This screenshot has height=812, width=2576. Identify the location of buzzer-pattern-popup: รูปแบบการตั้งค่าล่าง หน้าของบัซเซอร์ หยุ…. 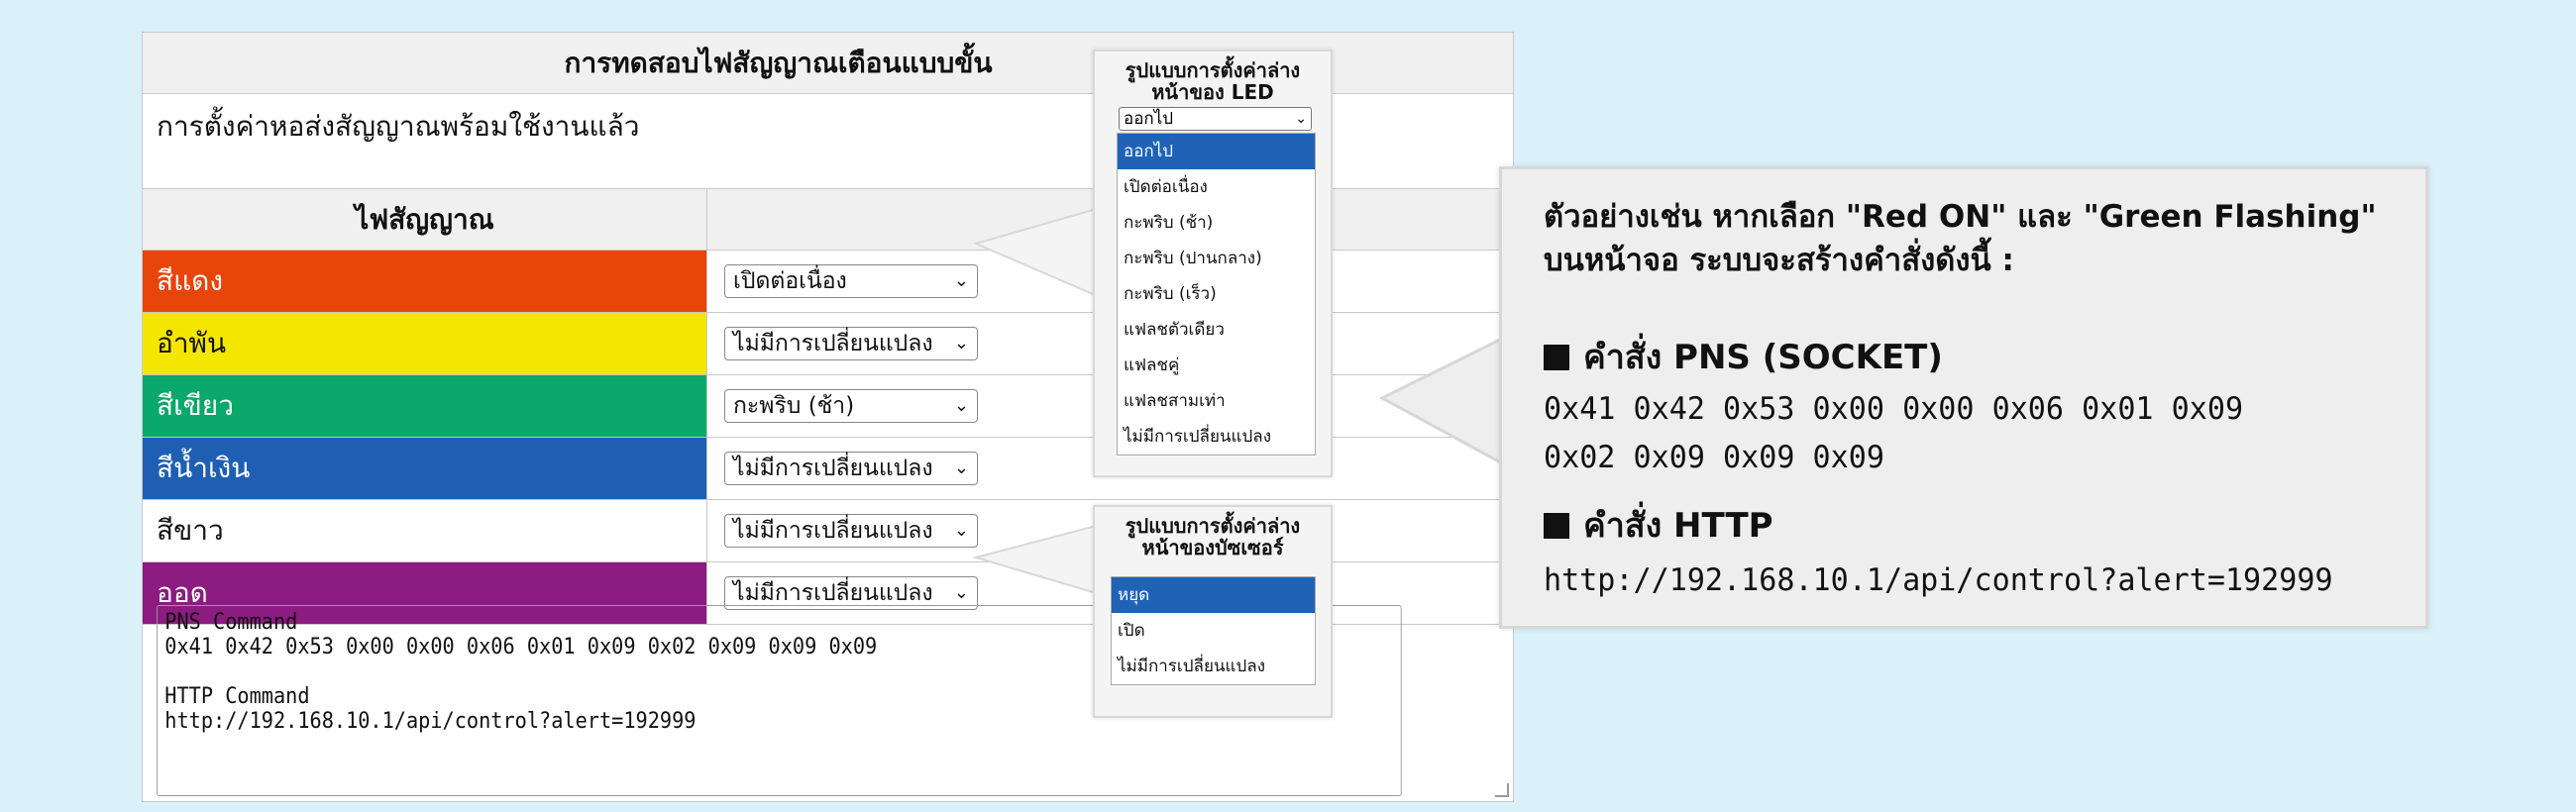
(1213, 611).